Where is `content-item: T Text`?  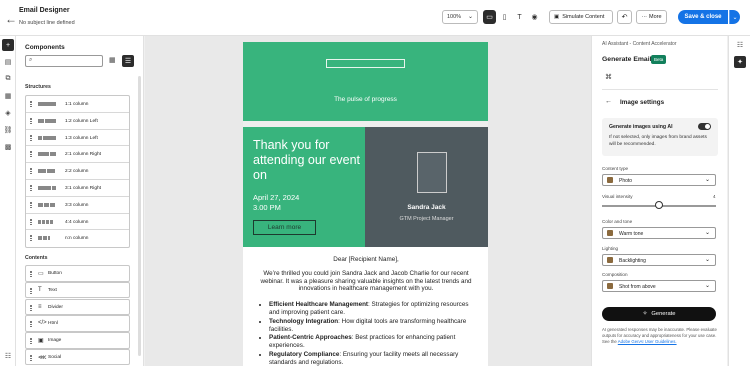
content-item: T Text is located at coordinates (77, 290).